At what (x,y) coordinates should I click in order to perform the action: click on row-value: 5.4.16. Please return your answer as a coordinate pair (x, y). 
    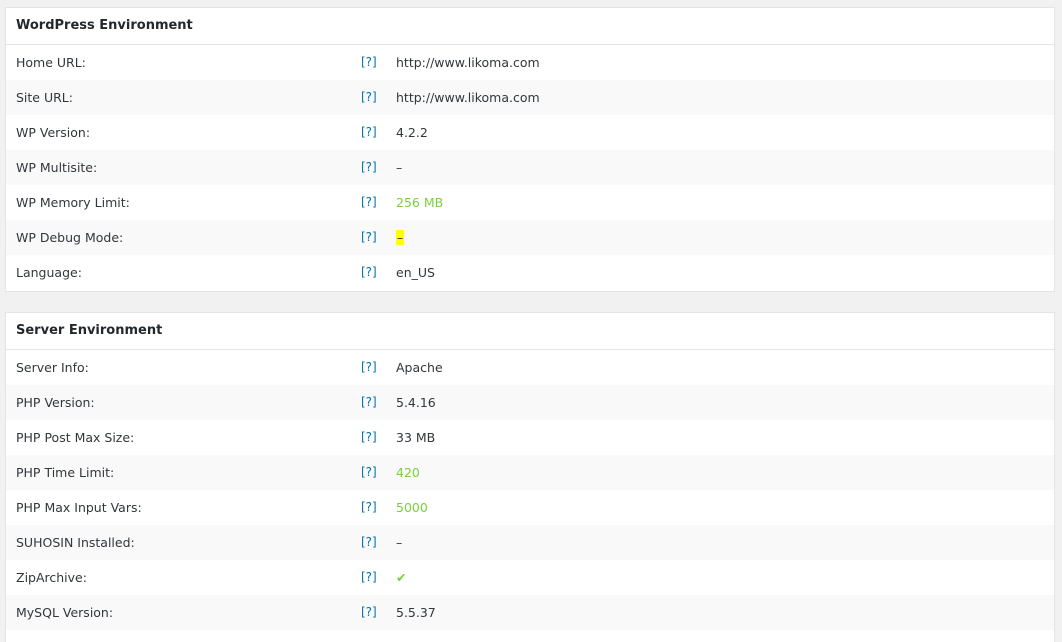
    Looking at the image, I should click on (416, 402).